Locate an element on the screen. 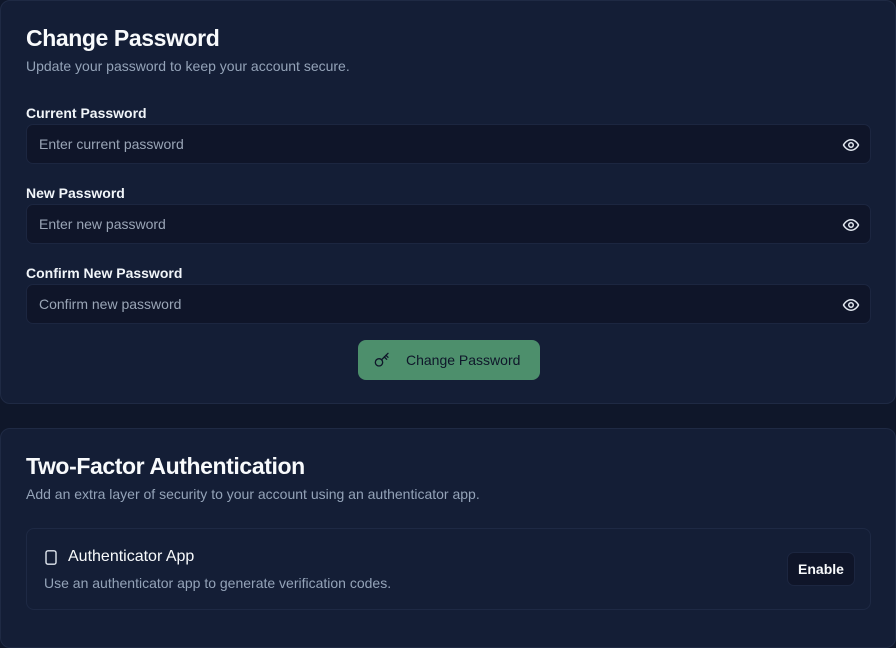  change-password-title: Change Password is located at coordinates (123, 38).